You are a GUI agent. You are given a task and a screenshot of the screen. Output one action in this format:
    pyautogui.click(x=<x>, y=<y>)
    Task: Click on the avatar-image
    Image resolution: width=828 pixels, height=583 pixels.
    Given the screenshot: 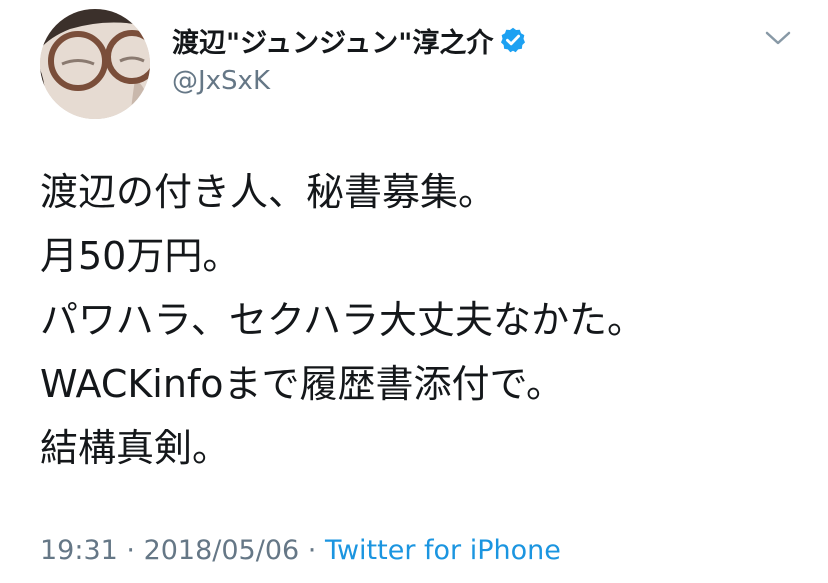 What is the action you would take?
    pyautogui.click(x=95, y=64)
    